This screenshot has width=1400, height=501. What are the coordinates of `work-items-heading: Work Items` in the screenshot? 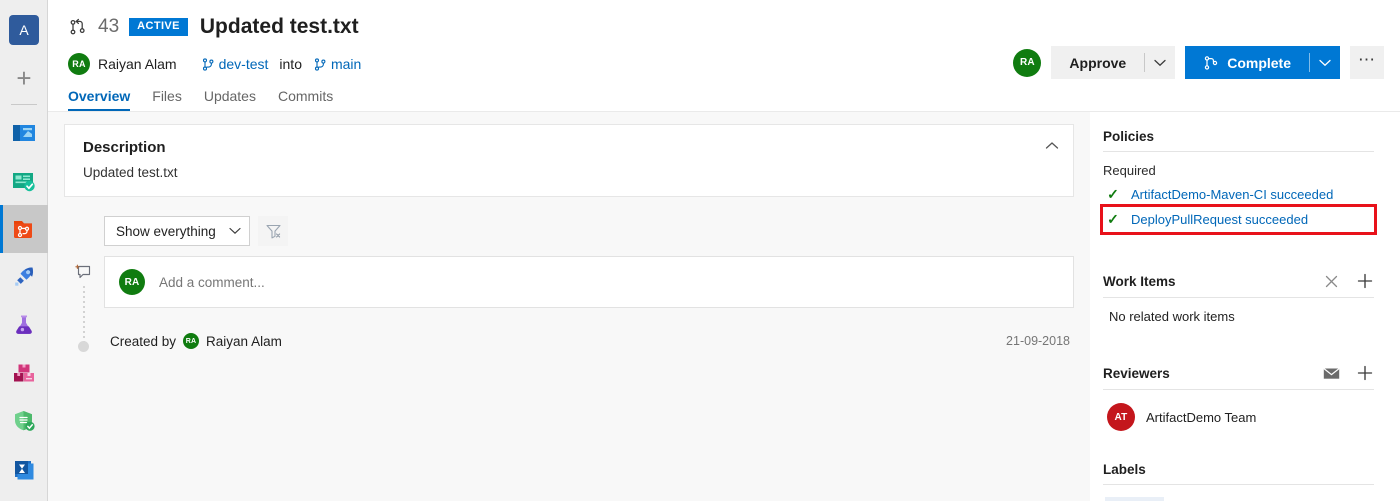 It's located at (1139, 281).